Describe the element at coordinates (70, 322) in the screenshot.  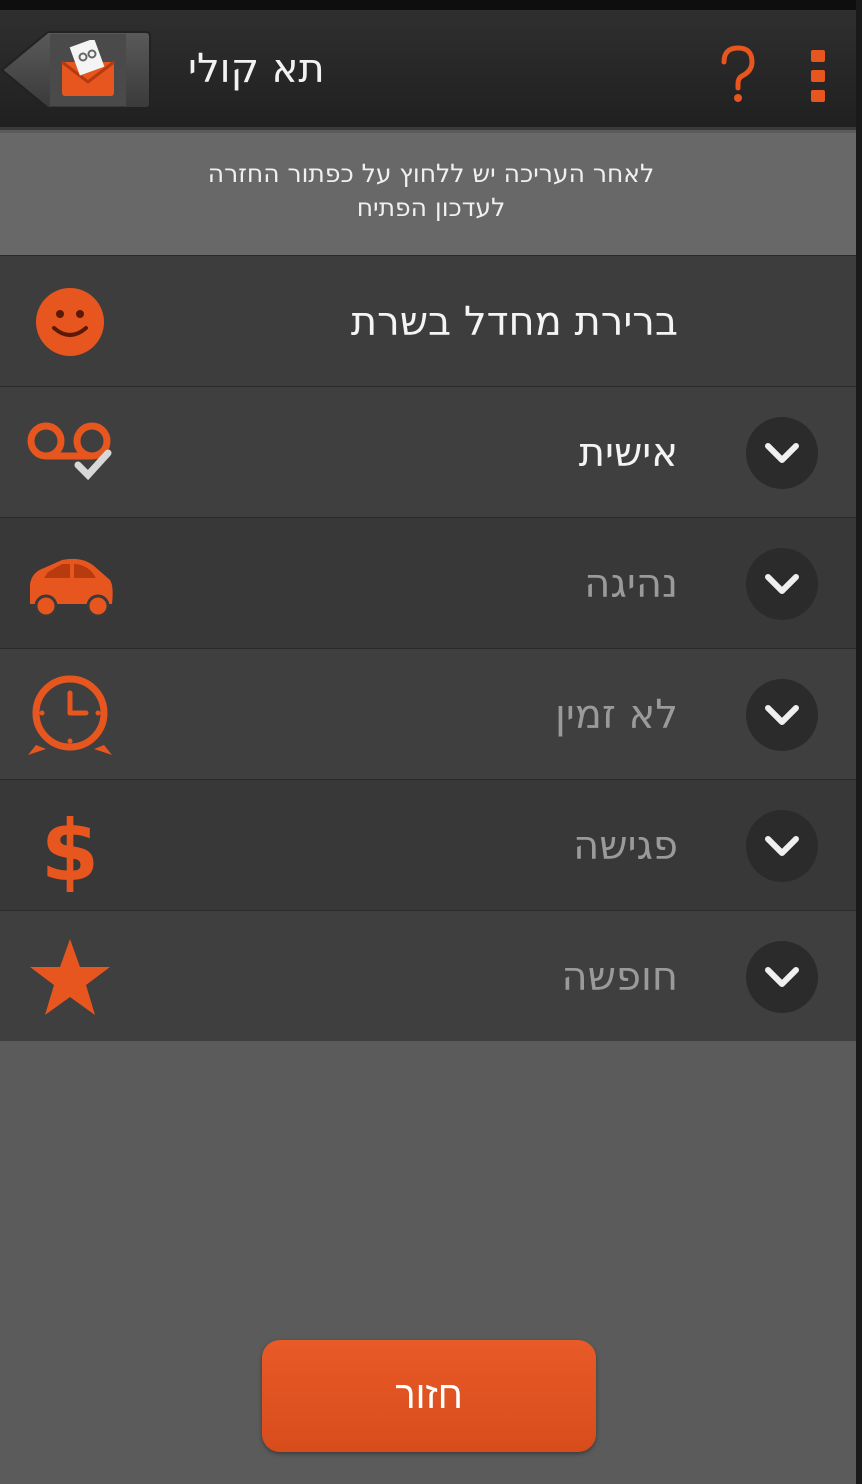
I see `smiley-icon` at that location.